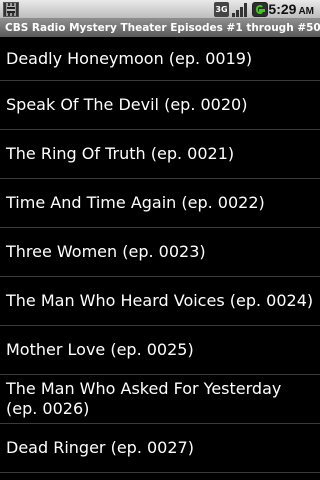 This screenshot has height=480, width=320. I want to click on episode-label: The Man Who Heard Voices (ep. 0024), so click(160, 300).